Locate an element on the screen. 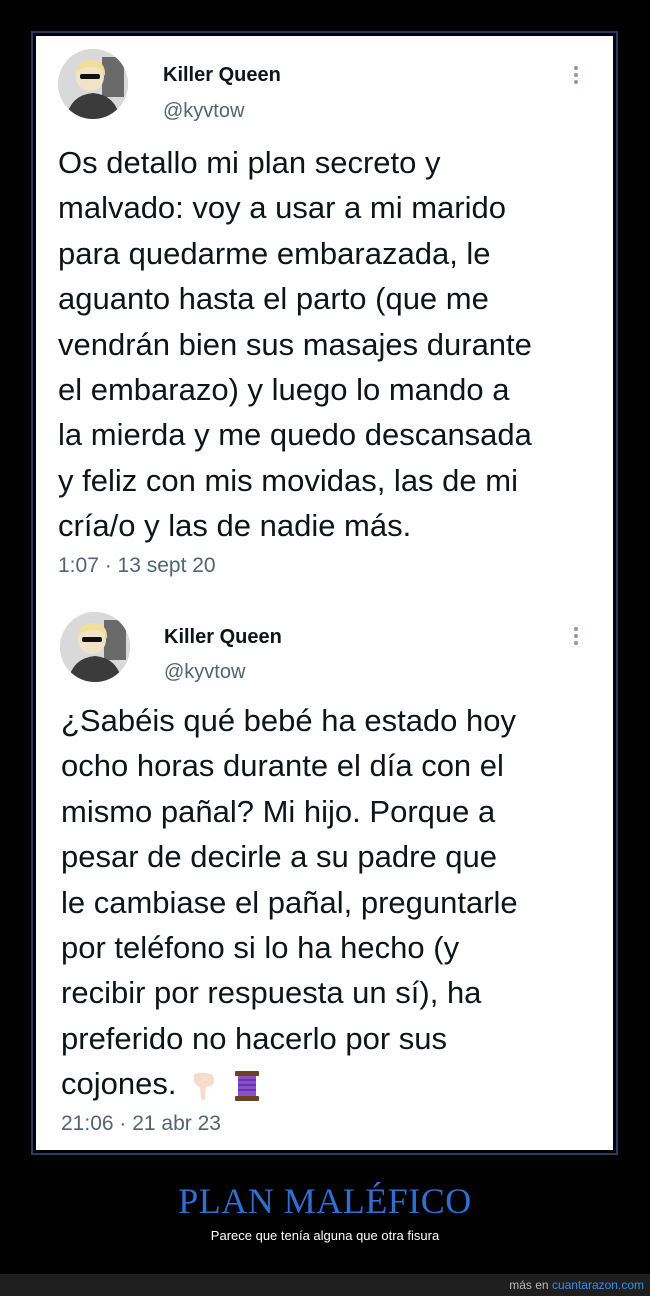  tweet-line: el embarazo) y luego lo mando a is located at coordinates (284, 390).